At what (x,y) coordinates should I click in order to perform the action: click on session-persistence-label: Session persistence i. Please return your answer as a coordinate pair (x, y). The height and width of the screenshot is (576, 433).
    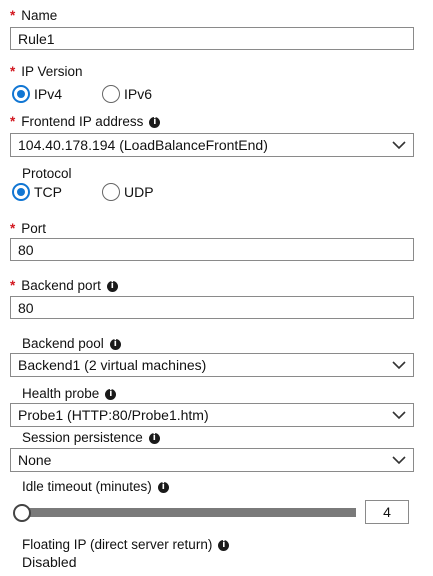
    Looking at the image, I should click on (91, 437).